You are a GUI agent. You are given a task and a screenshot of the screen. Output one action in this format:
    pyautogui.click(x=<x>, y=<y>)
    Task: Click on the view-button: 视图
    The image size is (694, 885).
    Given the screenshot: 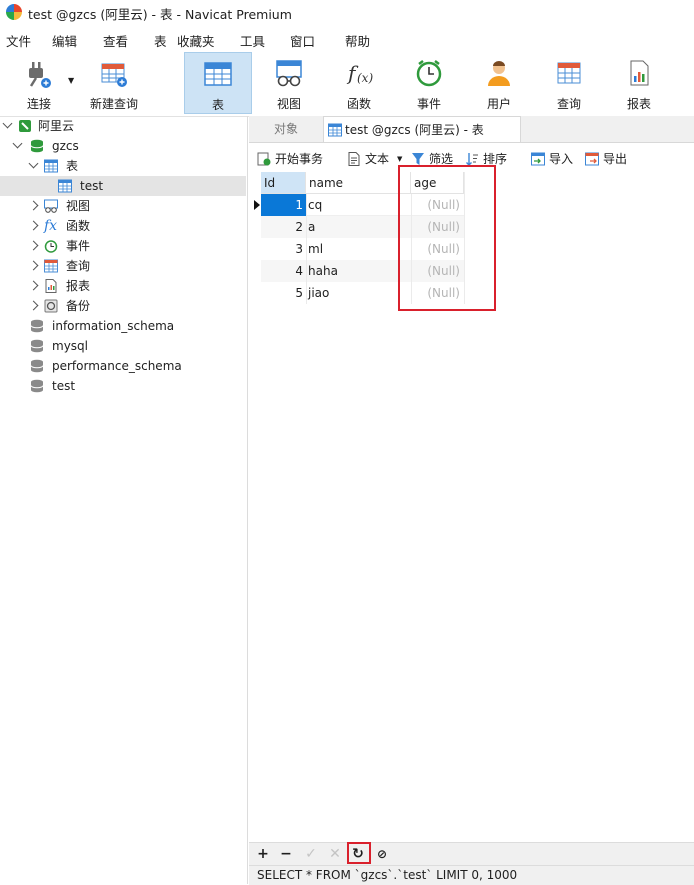 What is the action you would take?
    pyautogui.click(x=289, y=83)
    